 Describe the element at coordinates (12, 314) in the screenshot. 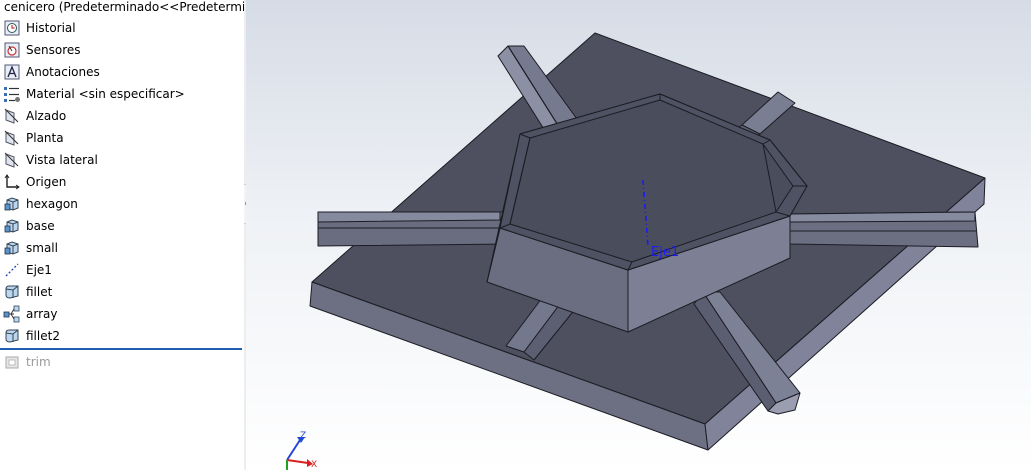

I see `pattern-icon` at that location.